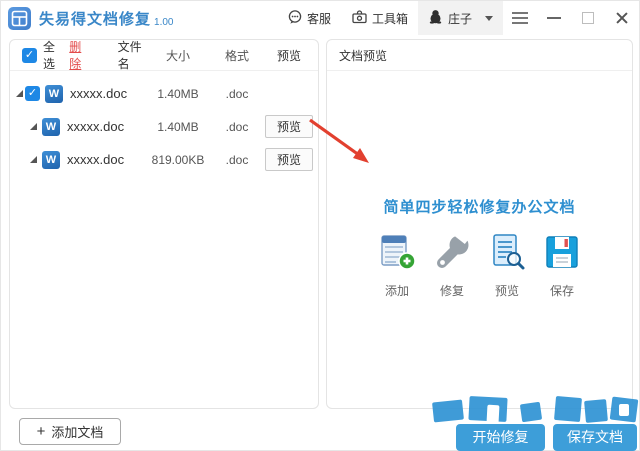 The height and width of the screenshot is (451, 640). What do you see at coordinates (164, 55) in the screenshot?
I see `file-list-header: 全选 删除 文件名 大小 格式 预览` at bounding box center [164, 55].